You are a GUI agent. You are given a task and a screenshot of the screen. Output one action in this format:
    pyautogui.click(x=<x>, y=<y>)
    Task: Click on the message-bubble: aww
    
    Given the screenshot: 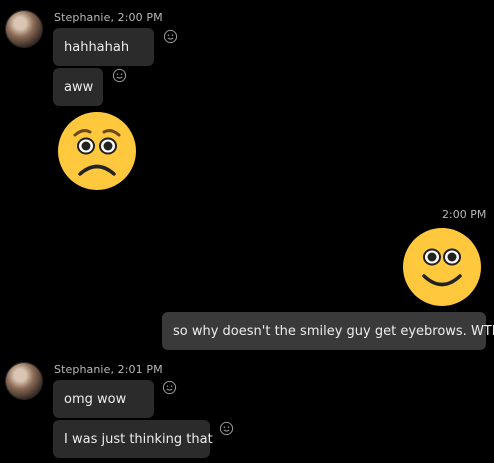 What is the action you would take?
    pyautogui.click(x=78, y=87)
    